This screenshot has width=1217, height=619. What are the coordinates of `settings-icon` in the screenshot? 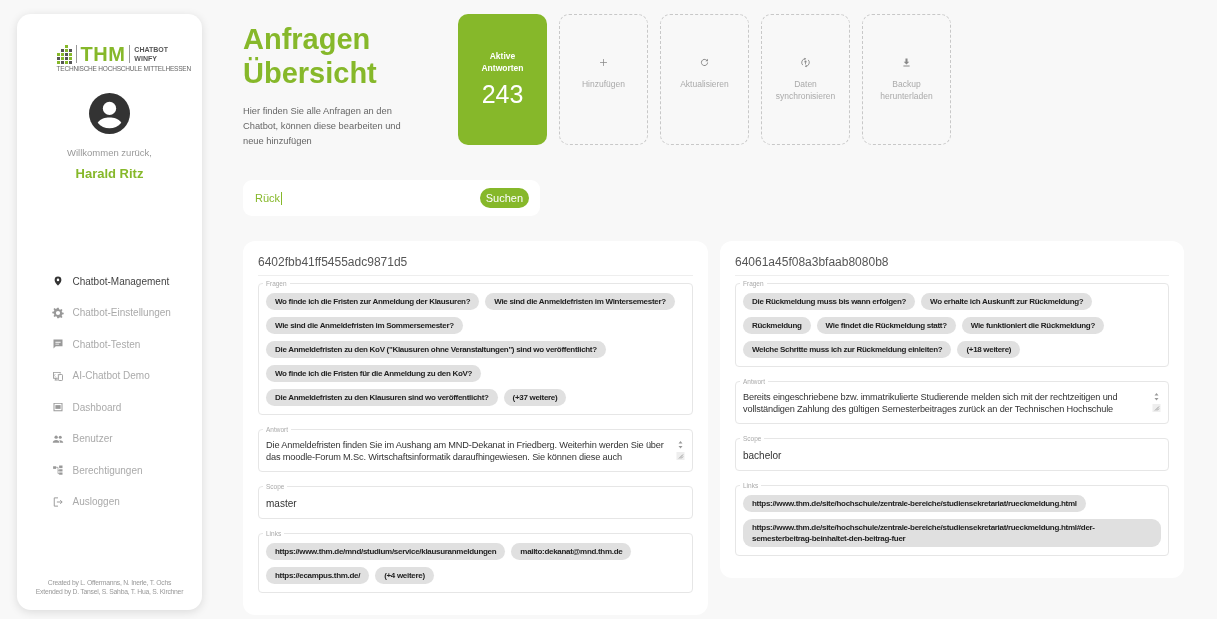 It's located at (57, 312).